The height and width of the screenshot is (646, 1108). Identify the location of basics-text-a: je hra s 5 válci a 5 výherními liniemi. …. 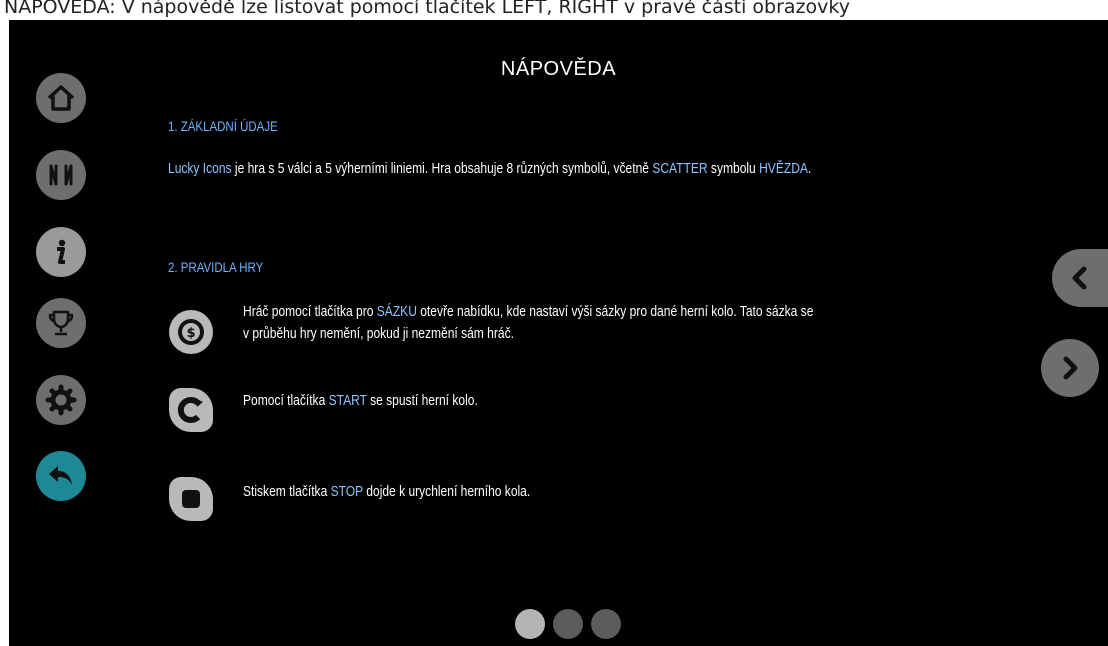
(442, 169).